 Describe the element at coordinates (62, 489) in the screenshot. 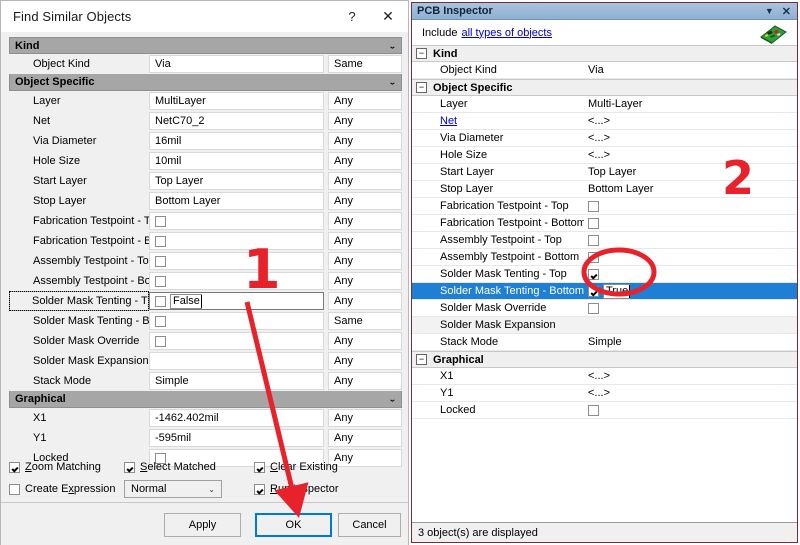

I see `create-expression-option: Create Expression` at that location.